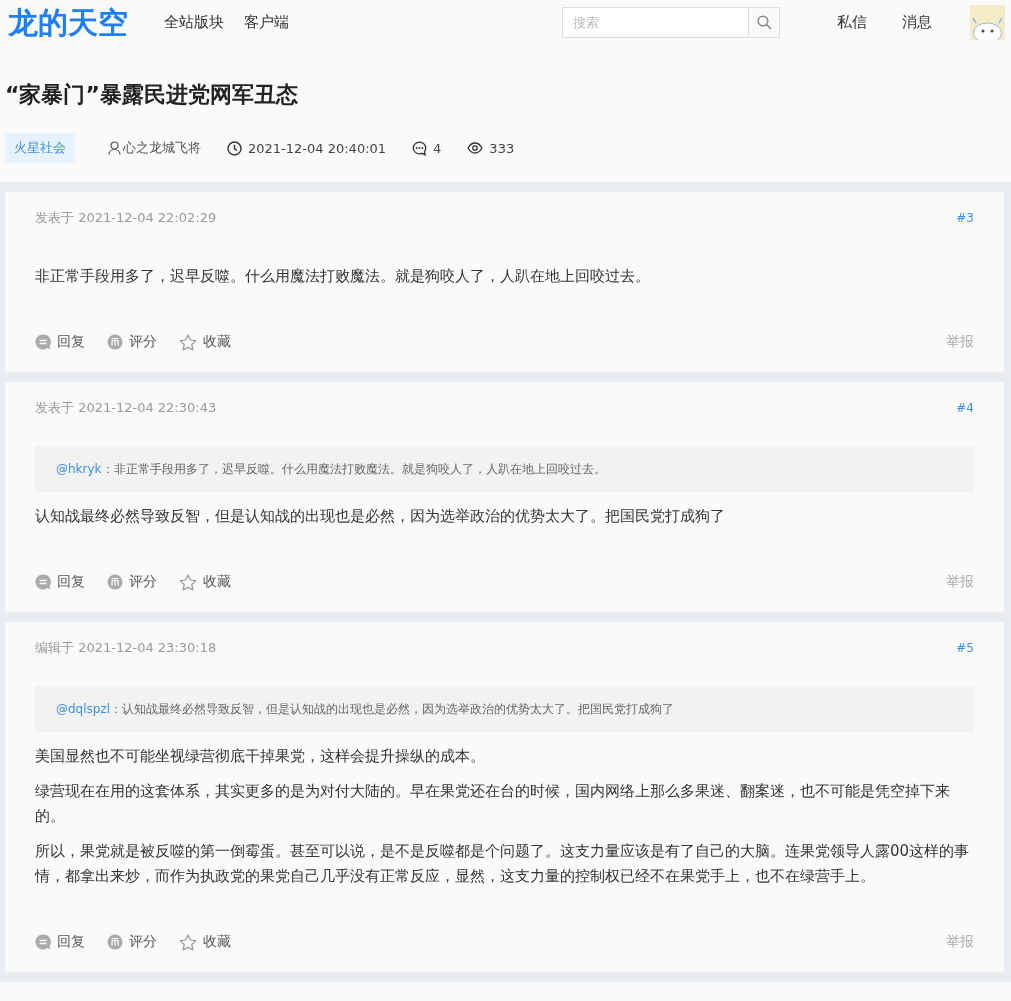 This screenshot has height=1001, width=1011. Describe the element at coordinates (162, 148) in the screenshot. I see `author-name: 心之龙城飞将` at that location.